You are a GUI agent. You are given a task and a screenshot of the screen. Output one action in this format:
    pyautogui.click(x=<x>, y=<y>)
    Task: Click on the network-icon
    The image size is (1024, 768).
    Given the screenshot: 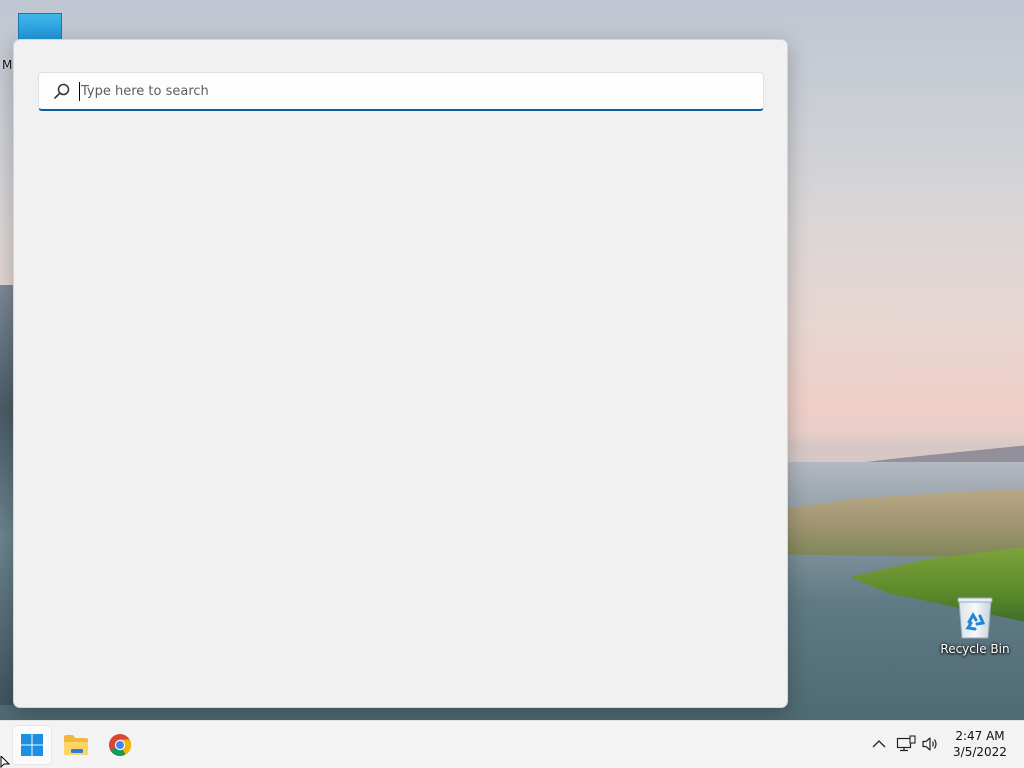 What is the action you would take?
    pyautogui.click(x=906, y=743)
    